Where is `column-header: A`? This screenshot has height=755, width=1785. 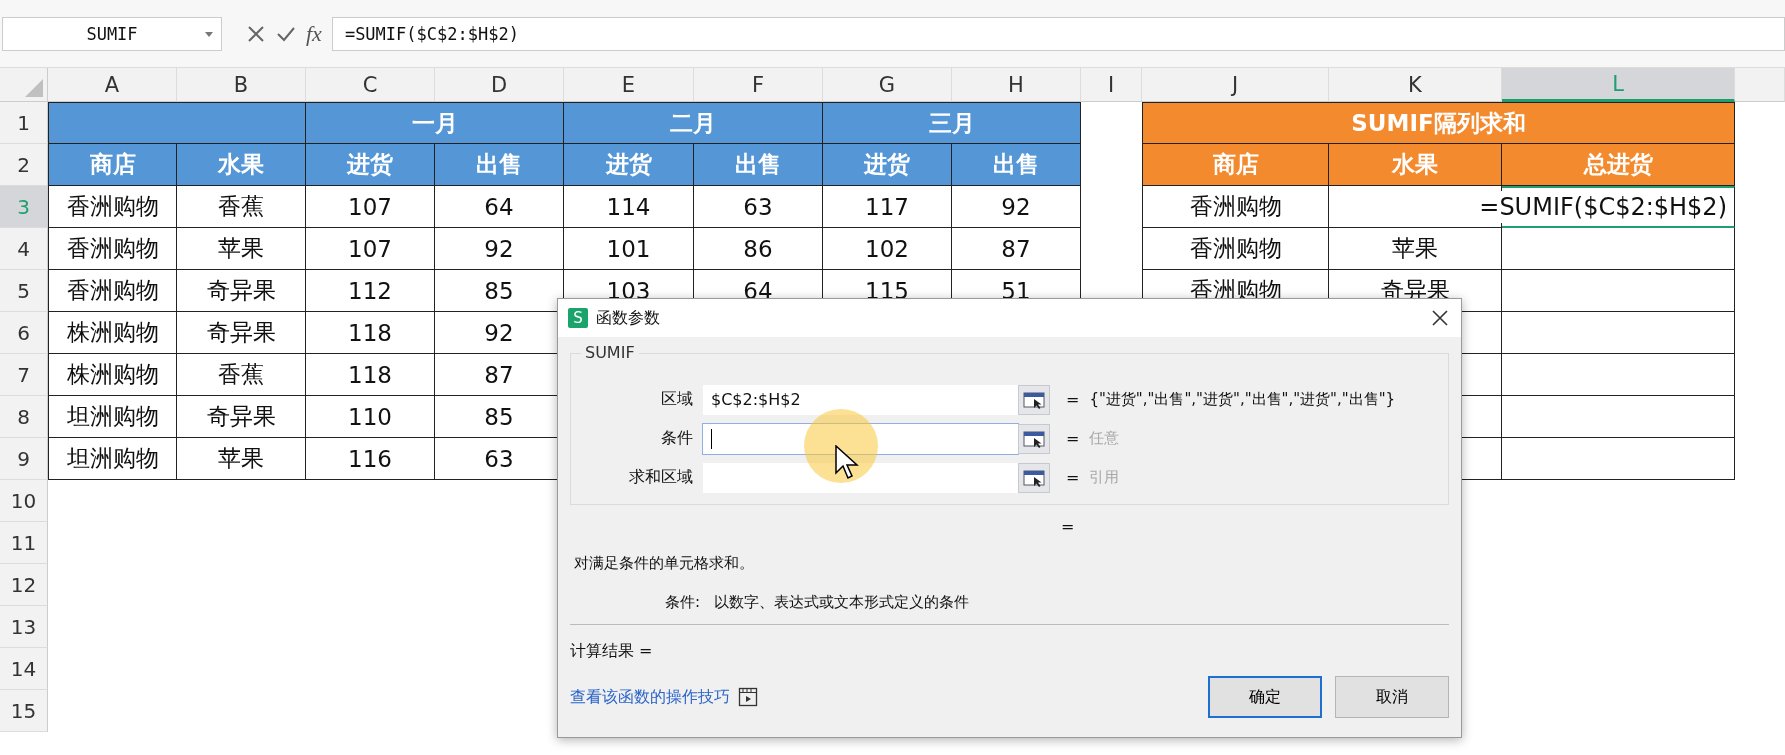 column-header: A is located at coordinates (112, 85).